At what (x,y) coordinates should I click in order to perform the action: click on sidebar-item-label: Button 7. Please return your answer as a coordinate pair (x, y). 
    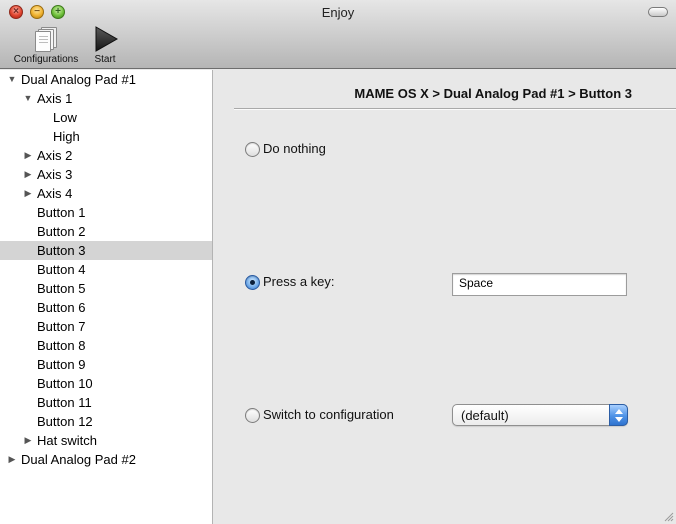
    Looking at the image, I should click on (61, 326).